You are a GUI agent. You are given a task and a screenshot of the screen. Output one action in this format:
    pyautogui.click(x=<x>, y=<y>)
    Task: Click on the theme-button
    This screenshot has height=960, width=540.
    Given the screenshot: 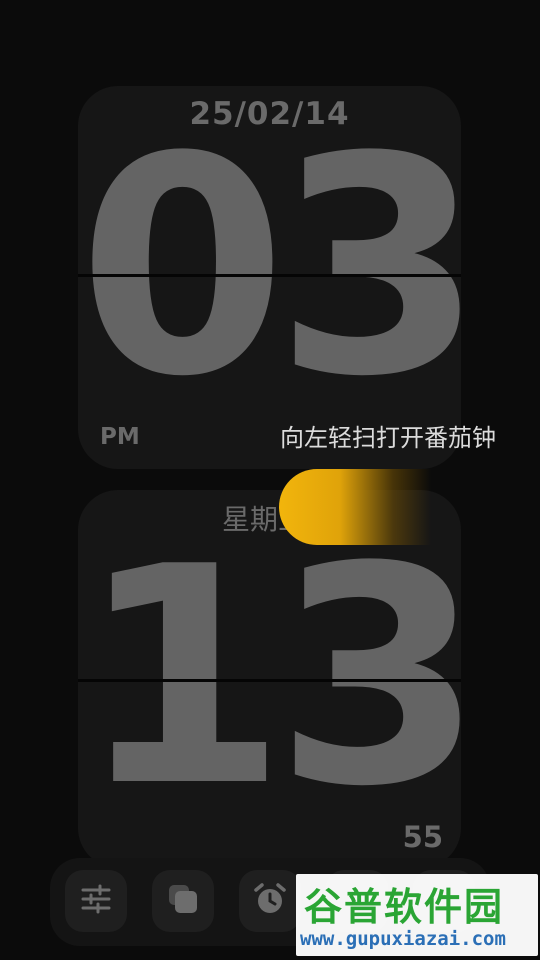 What is the action you would take?
    pyautogui.click(x=183, y=901)
    